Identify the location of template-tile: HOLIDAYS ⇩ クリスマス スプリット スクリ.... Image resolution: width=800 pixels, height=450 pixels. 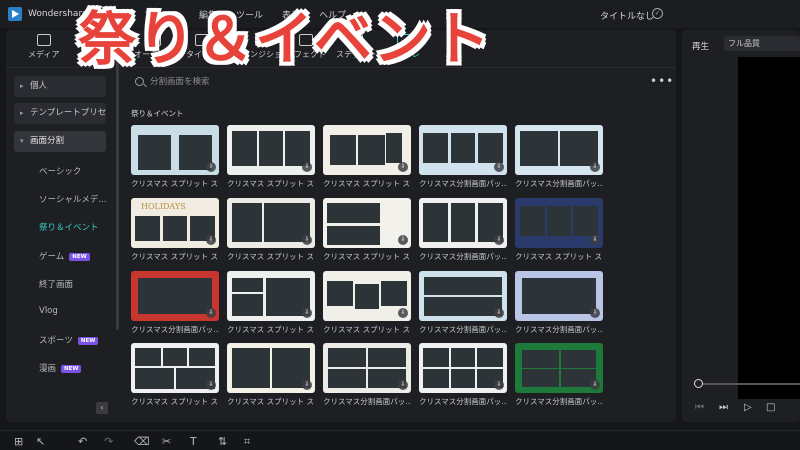
(175, 230).